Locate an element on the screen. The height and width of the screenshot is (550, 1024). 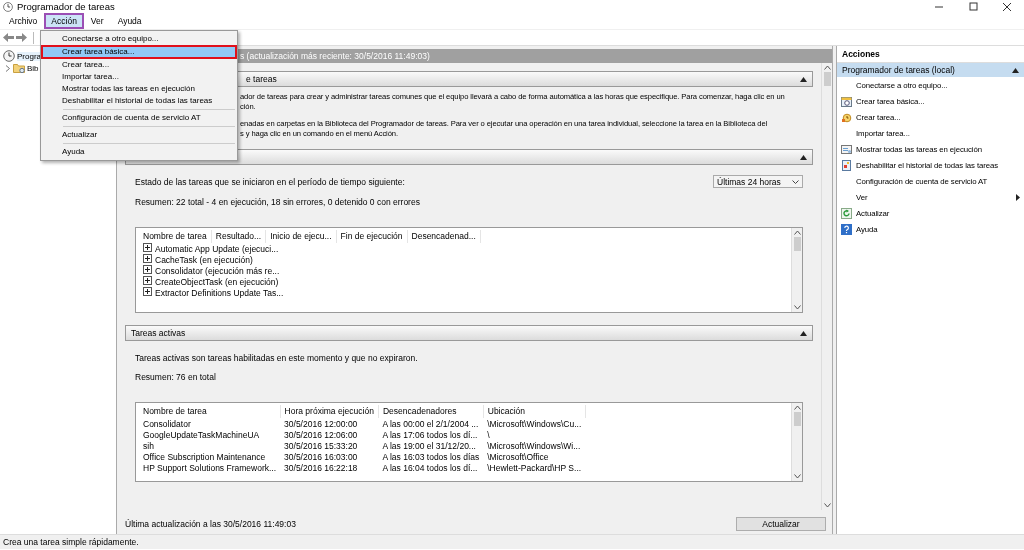
table-cell-text: A las 16:03 todos los días is located at coordinates (431, 456).